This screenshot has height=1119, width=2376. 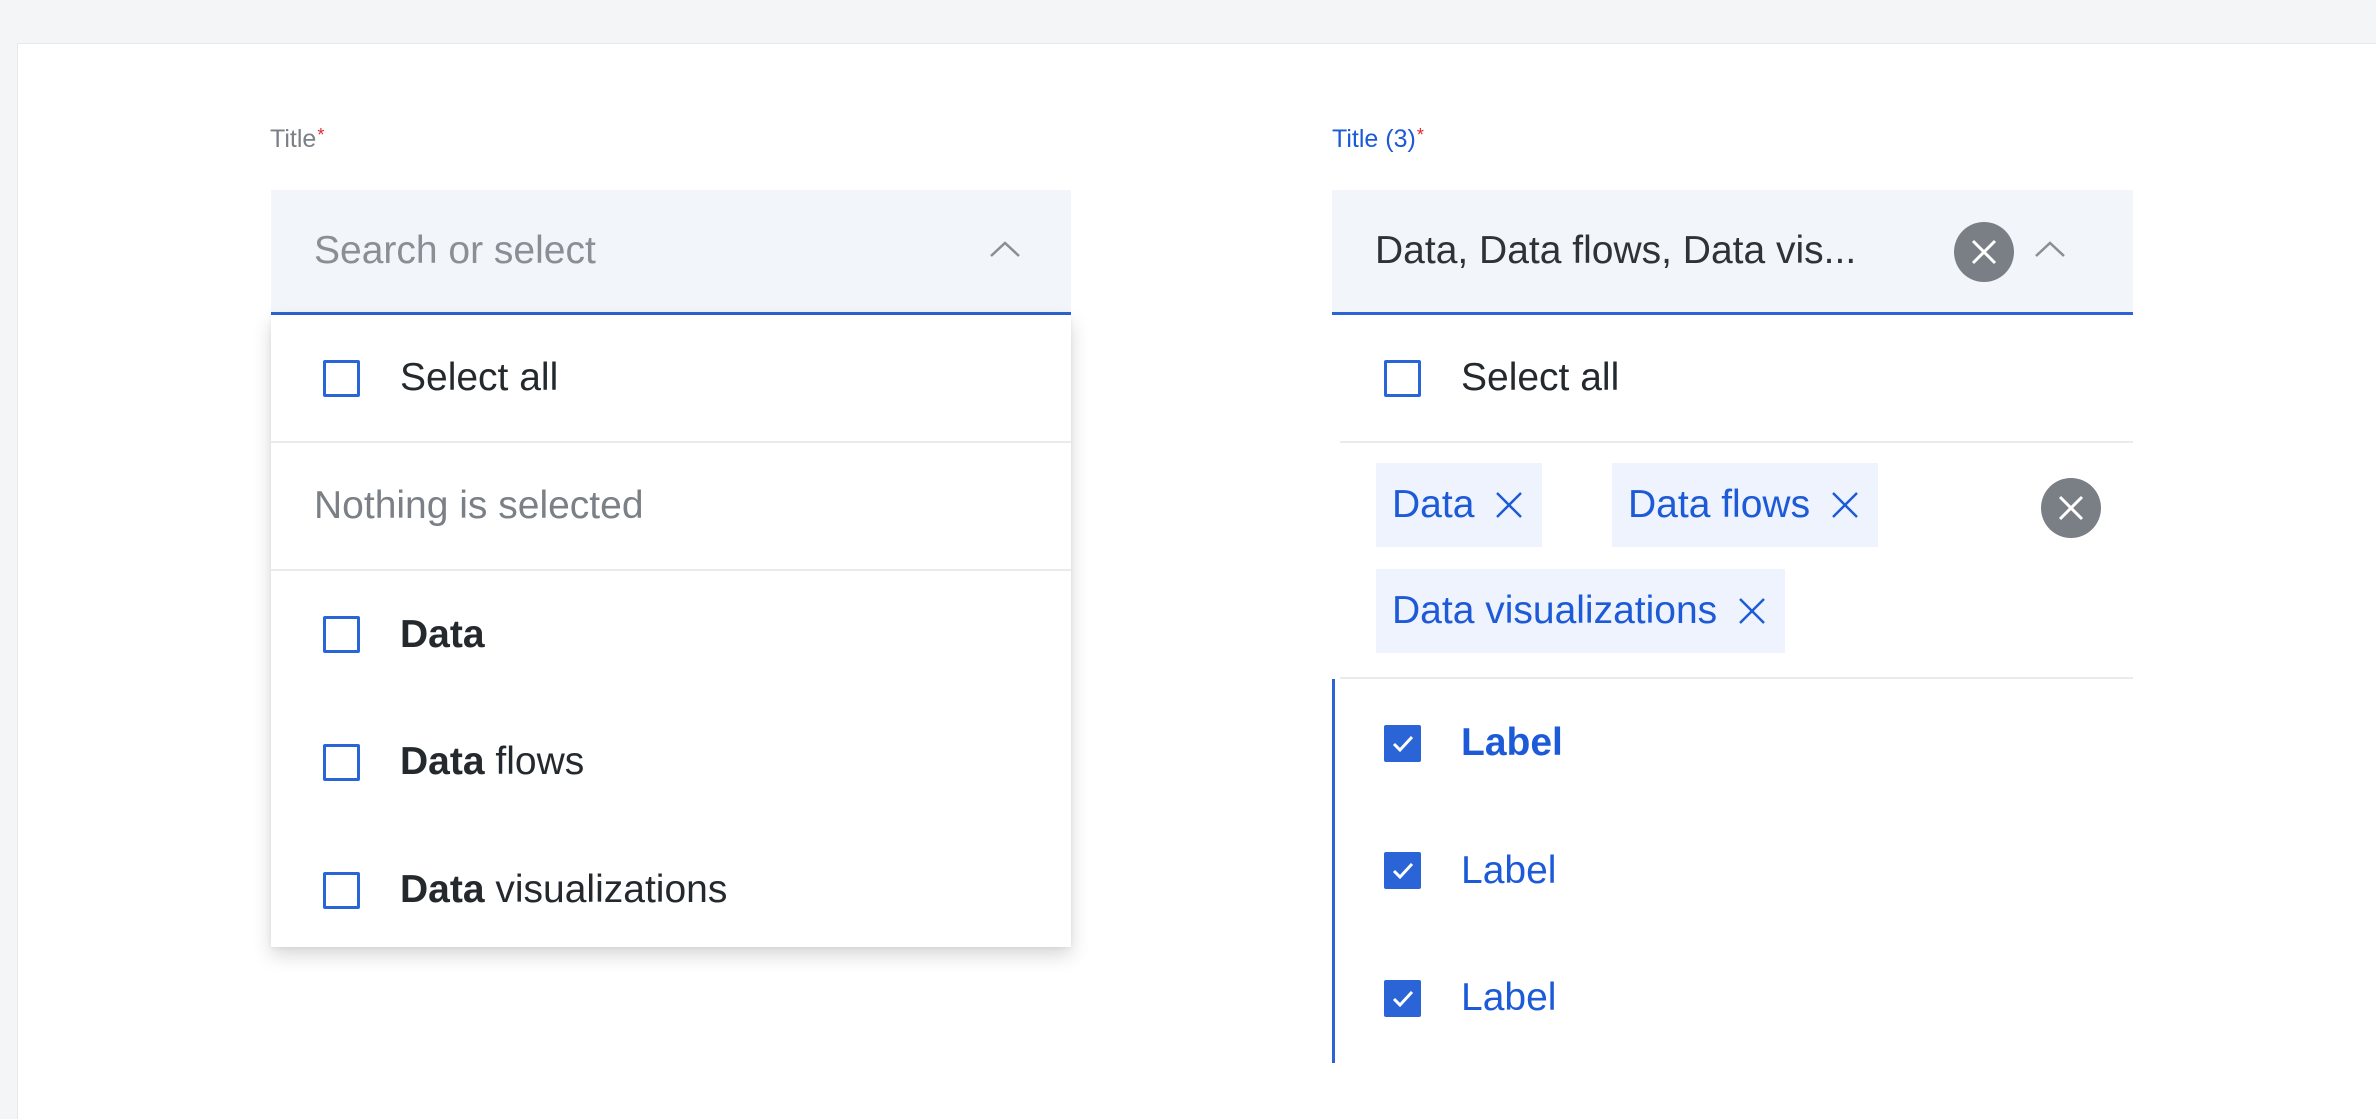 I want to click on chip-label: Data, so click(x=1433, y=504).